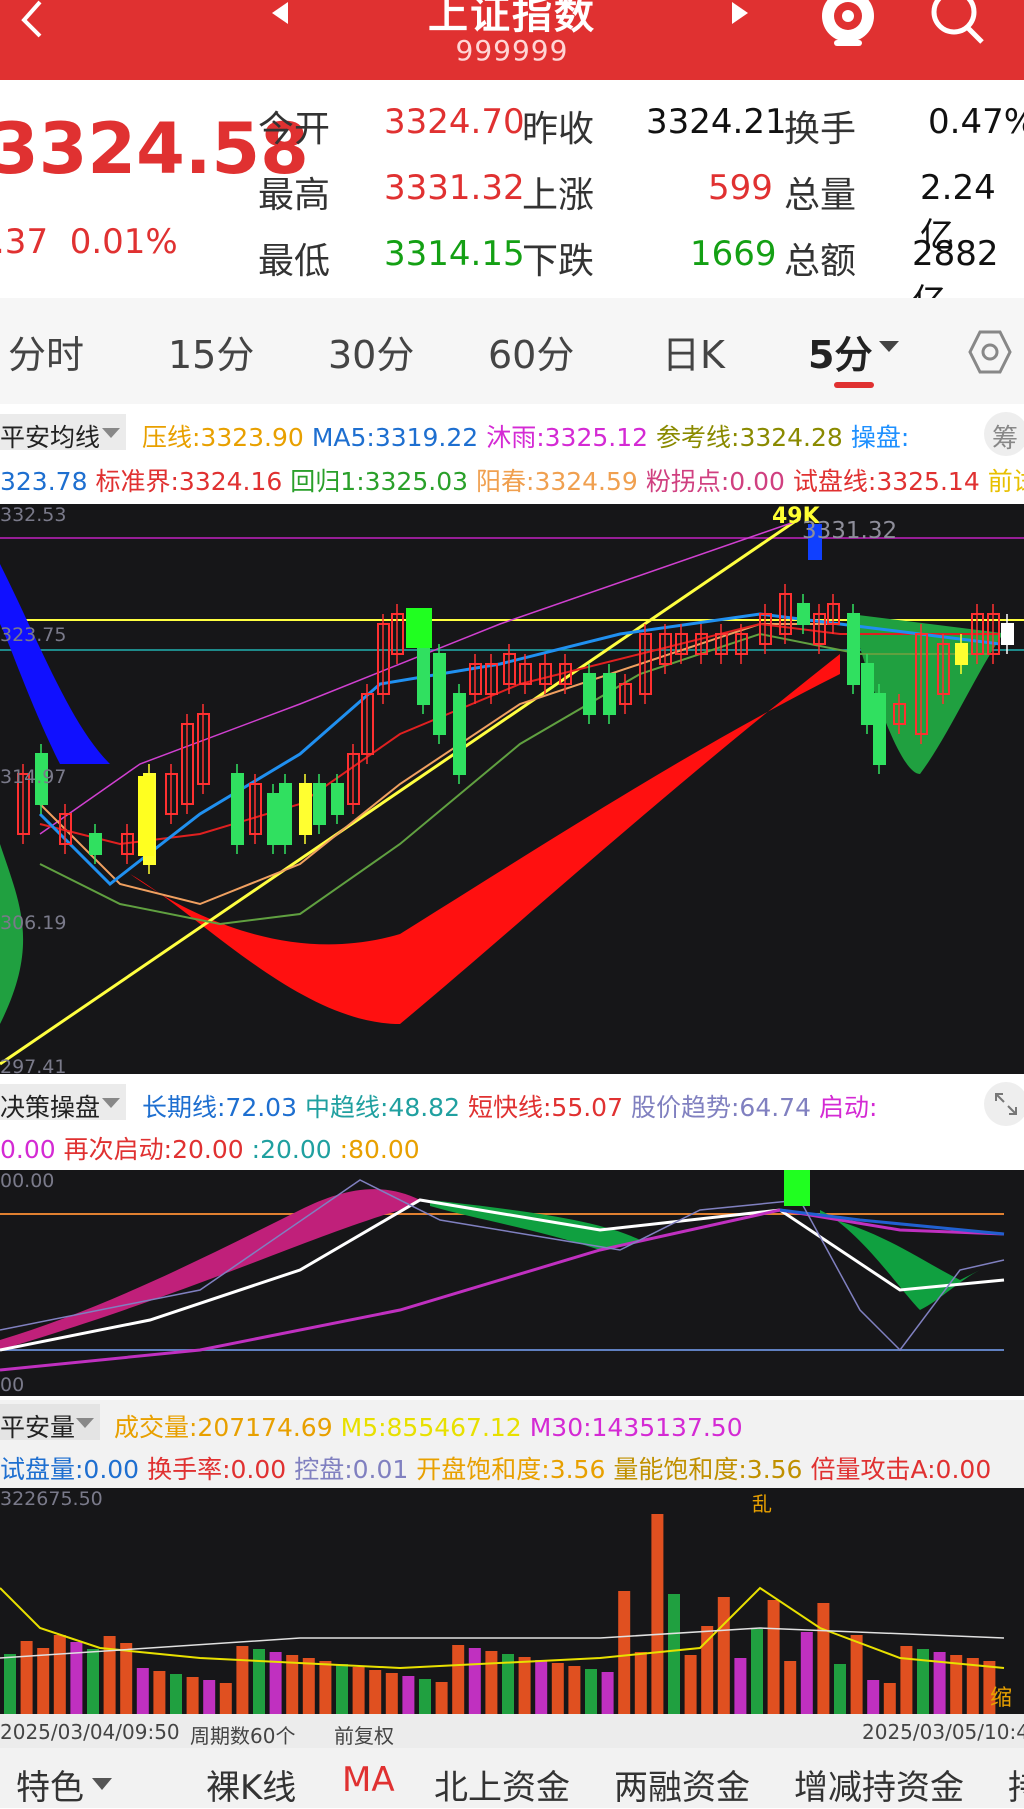 This screenshot has height=1809, width=1024. Describe the element at coordinates (63, 1103) in the screenshot. I see `indicator-selector: 决策操盘` at that location.